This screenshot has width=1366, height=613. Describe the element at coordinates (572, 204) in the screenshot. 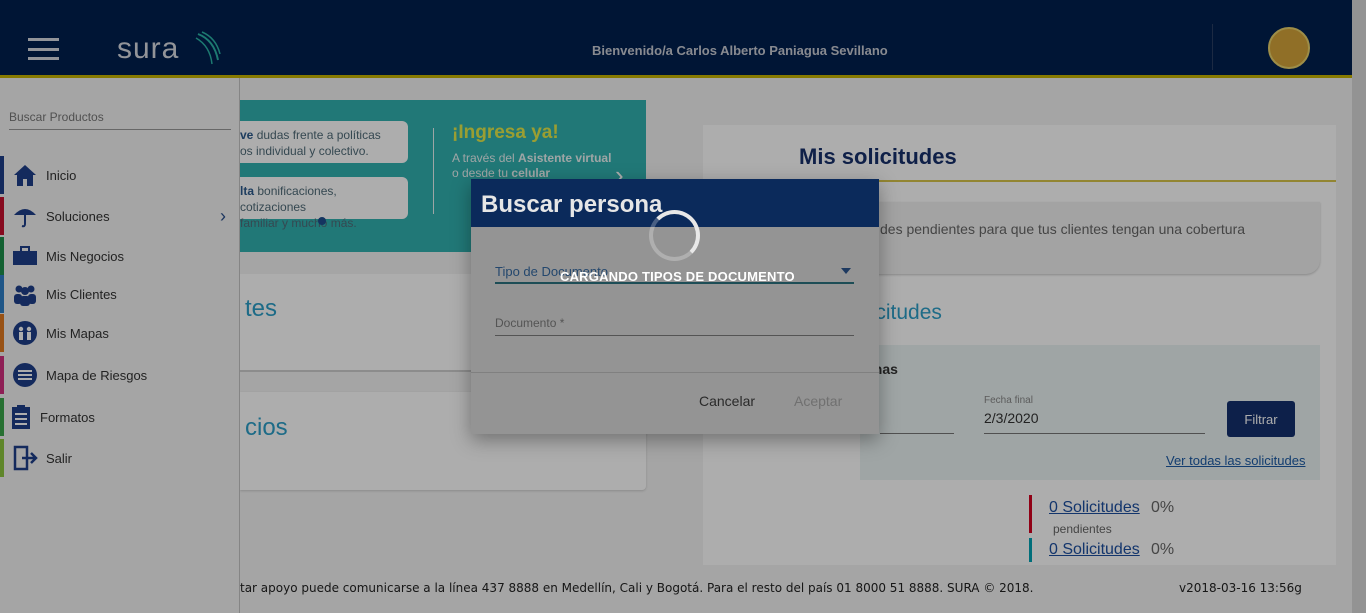

I see `dialog-title: Buscar persona` at that location.